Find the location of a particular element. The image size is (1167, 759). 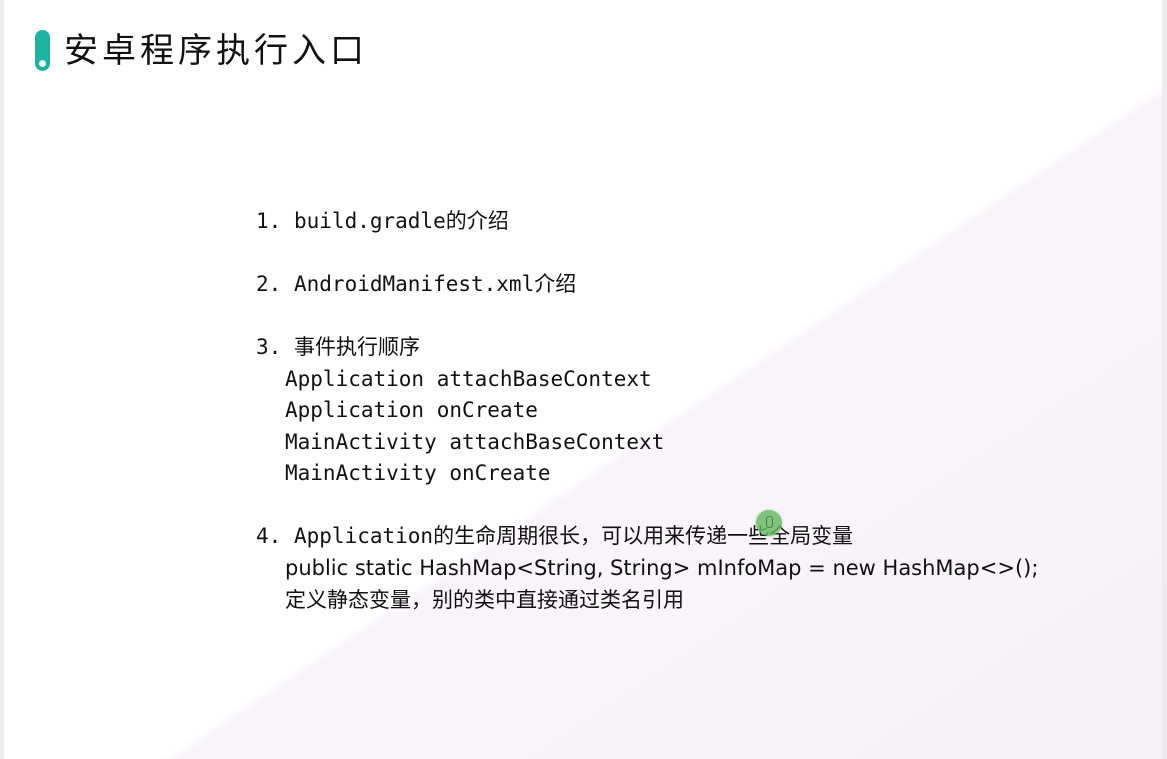

list-item-number: 2. is located at coordinates (269, 284).